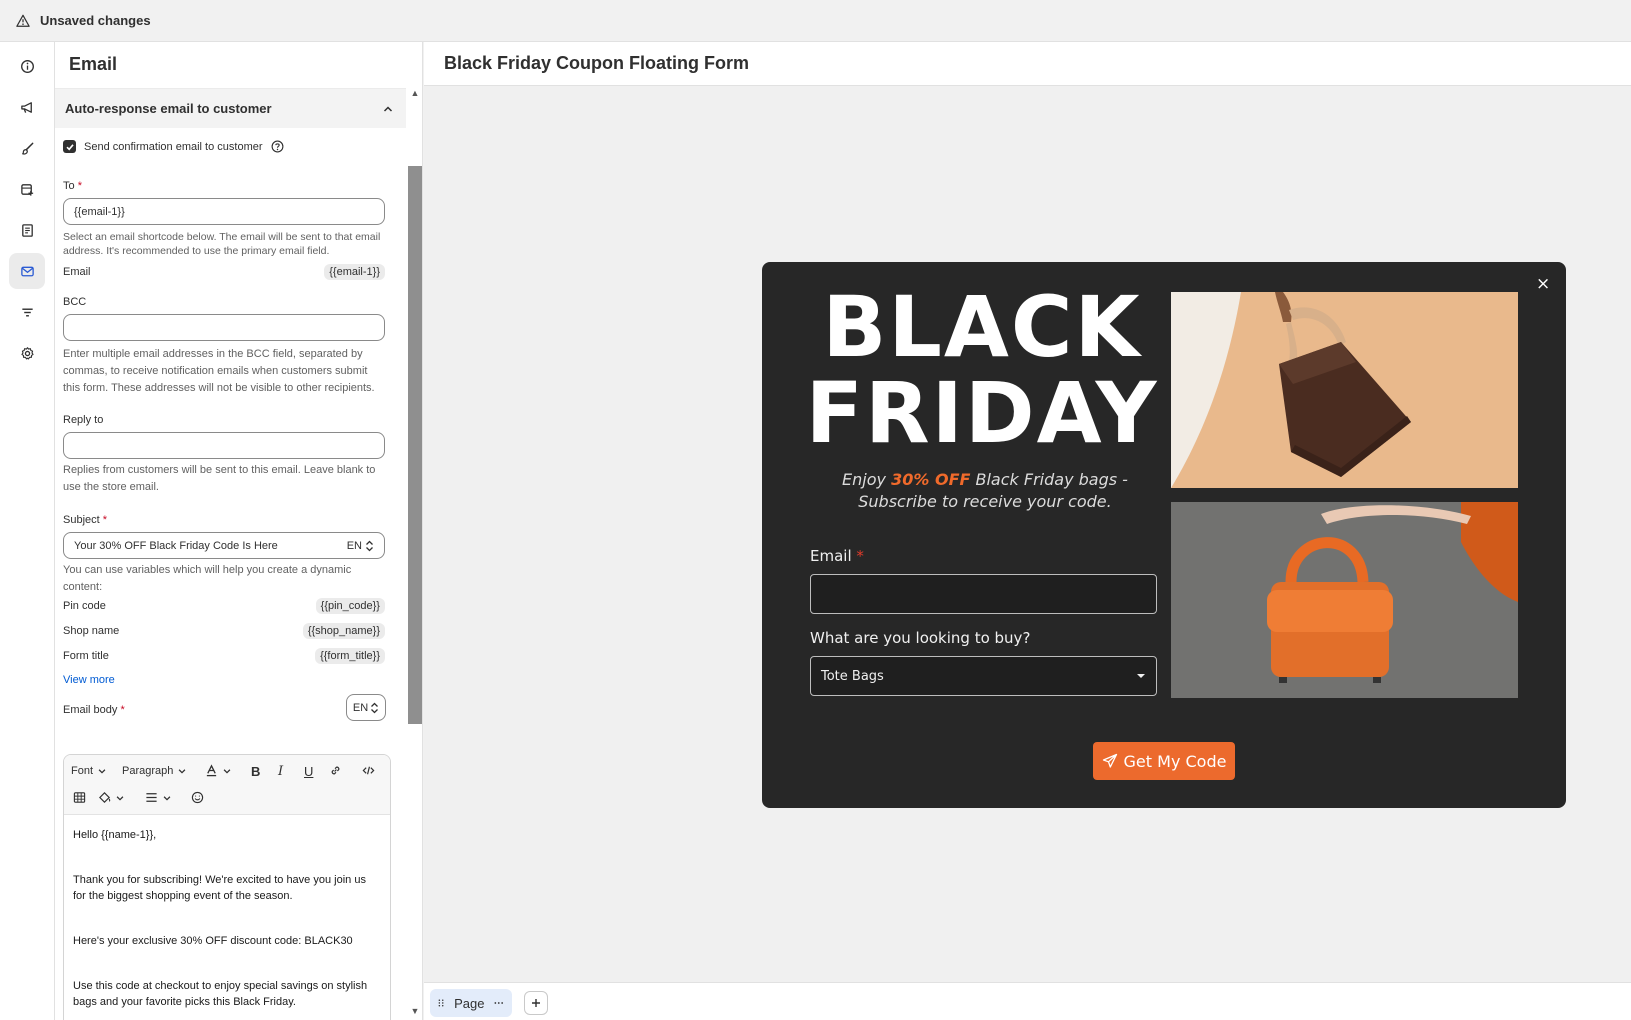 This screenshot has width=1631, height=1020. I want to click on text-color-button, so click(218, 770).